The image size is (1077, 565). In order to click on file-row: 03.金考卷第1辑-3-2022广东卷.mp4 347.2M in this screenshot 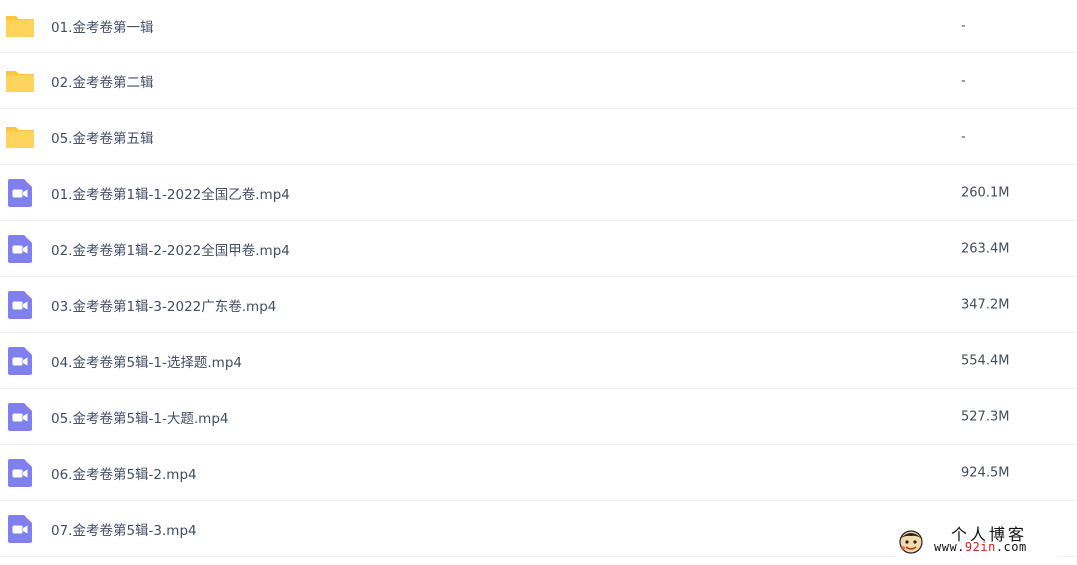, I will do `click(538, 305)`.